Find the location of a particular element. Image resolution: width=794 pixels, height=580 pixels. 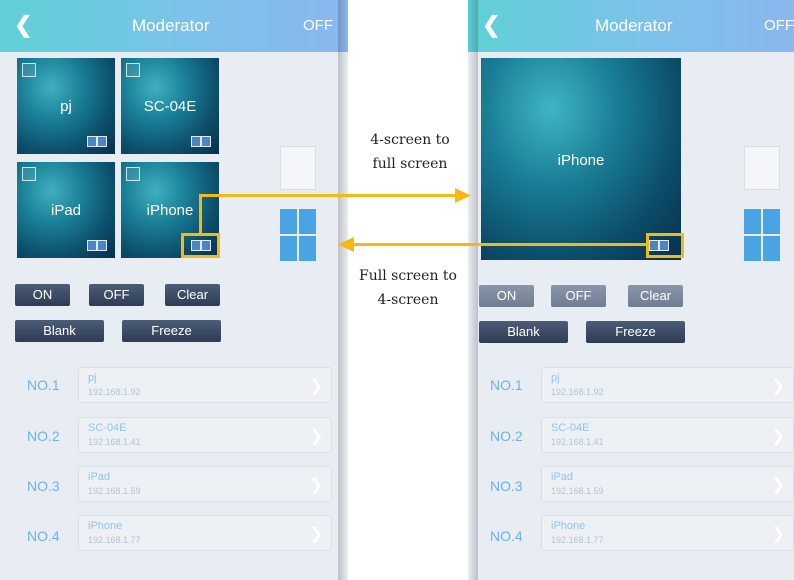

screen-tile-1: pj is located at coordinates (66, 106).